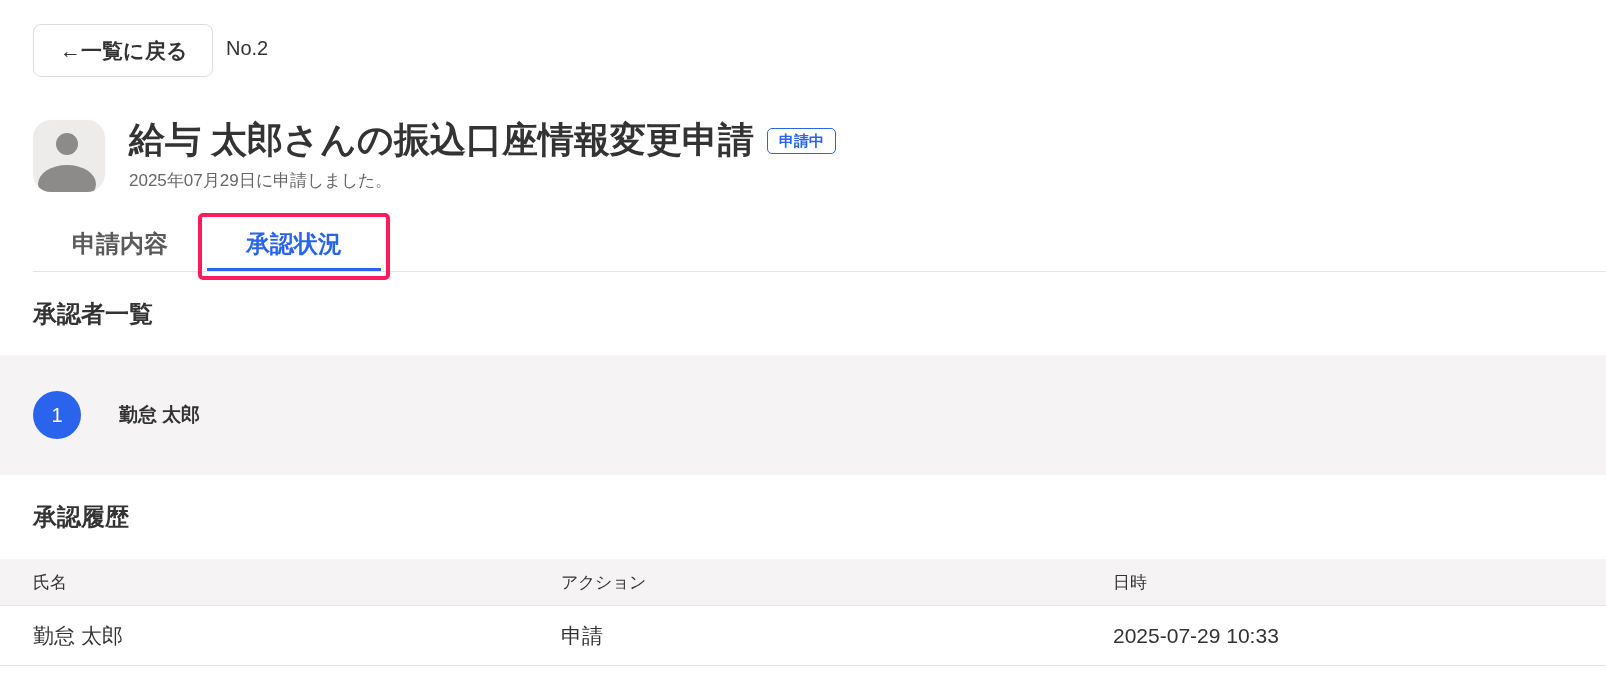  I want to click on column-header: 日時, so click(1130, 582).